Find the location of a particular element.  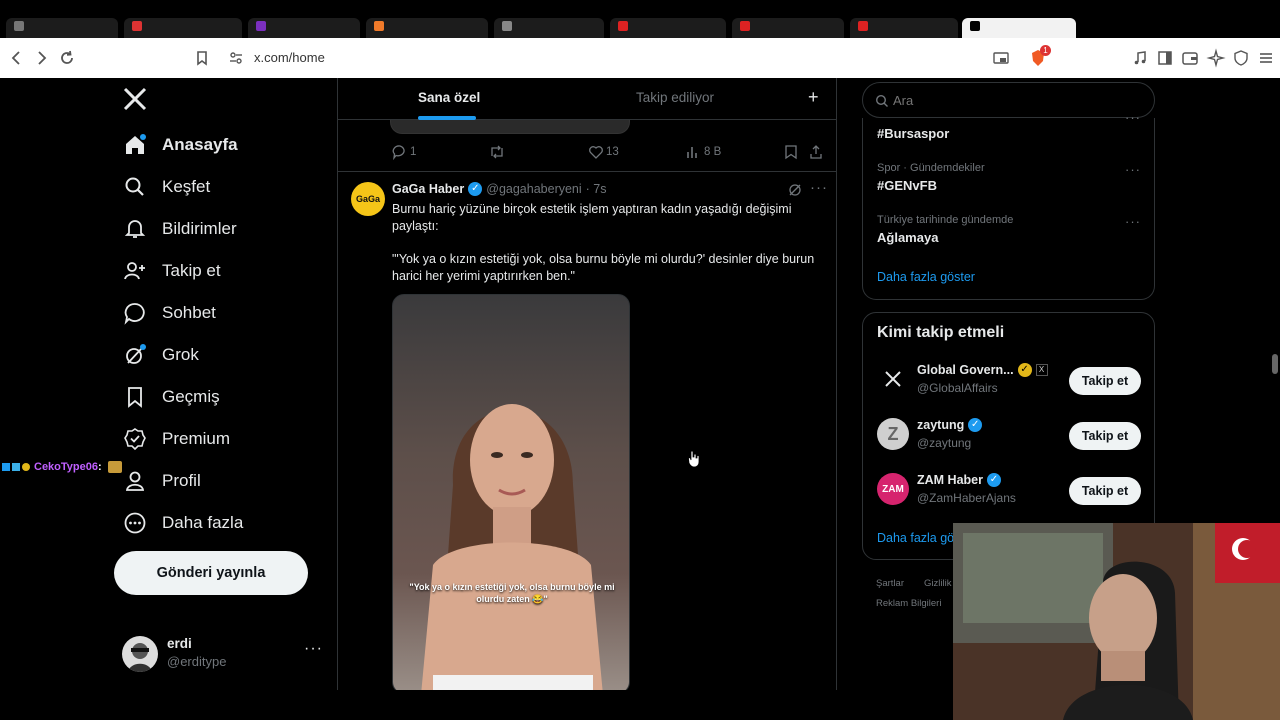

sidebar-item-label: Anasayfa is located at coordinates (200, 144).